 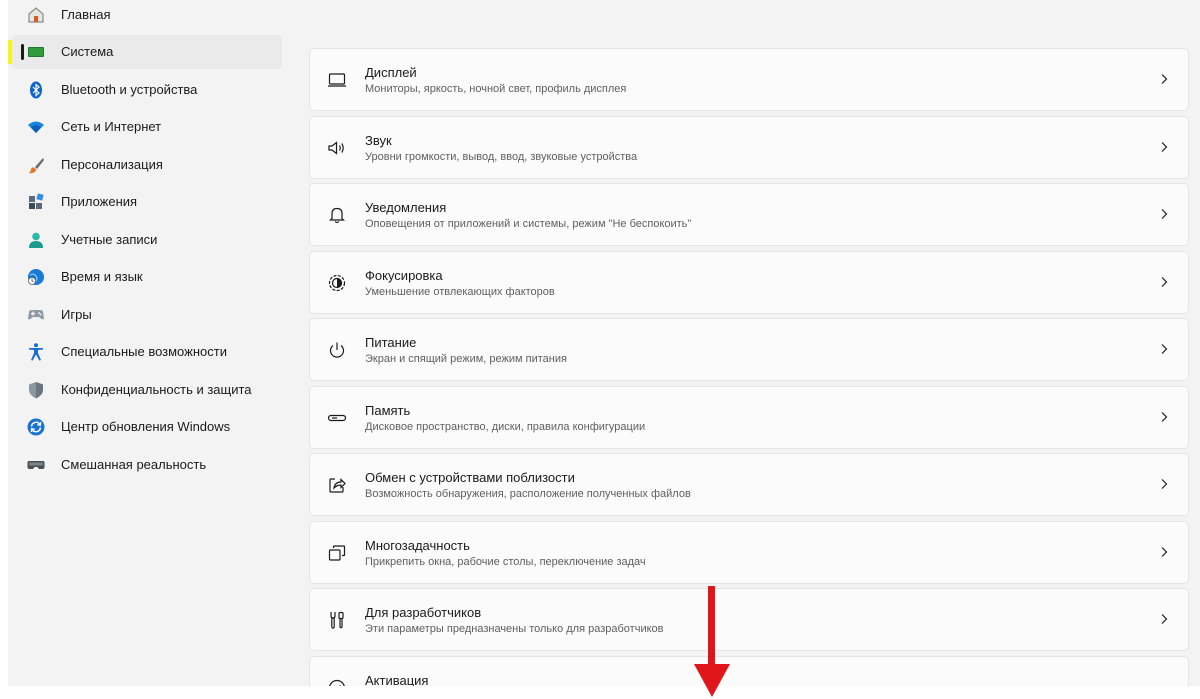 I want to click on card-title: Обмен с устройствами поблизости, so click(x=470, y=477).